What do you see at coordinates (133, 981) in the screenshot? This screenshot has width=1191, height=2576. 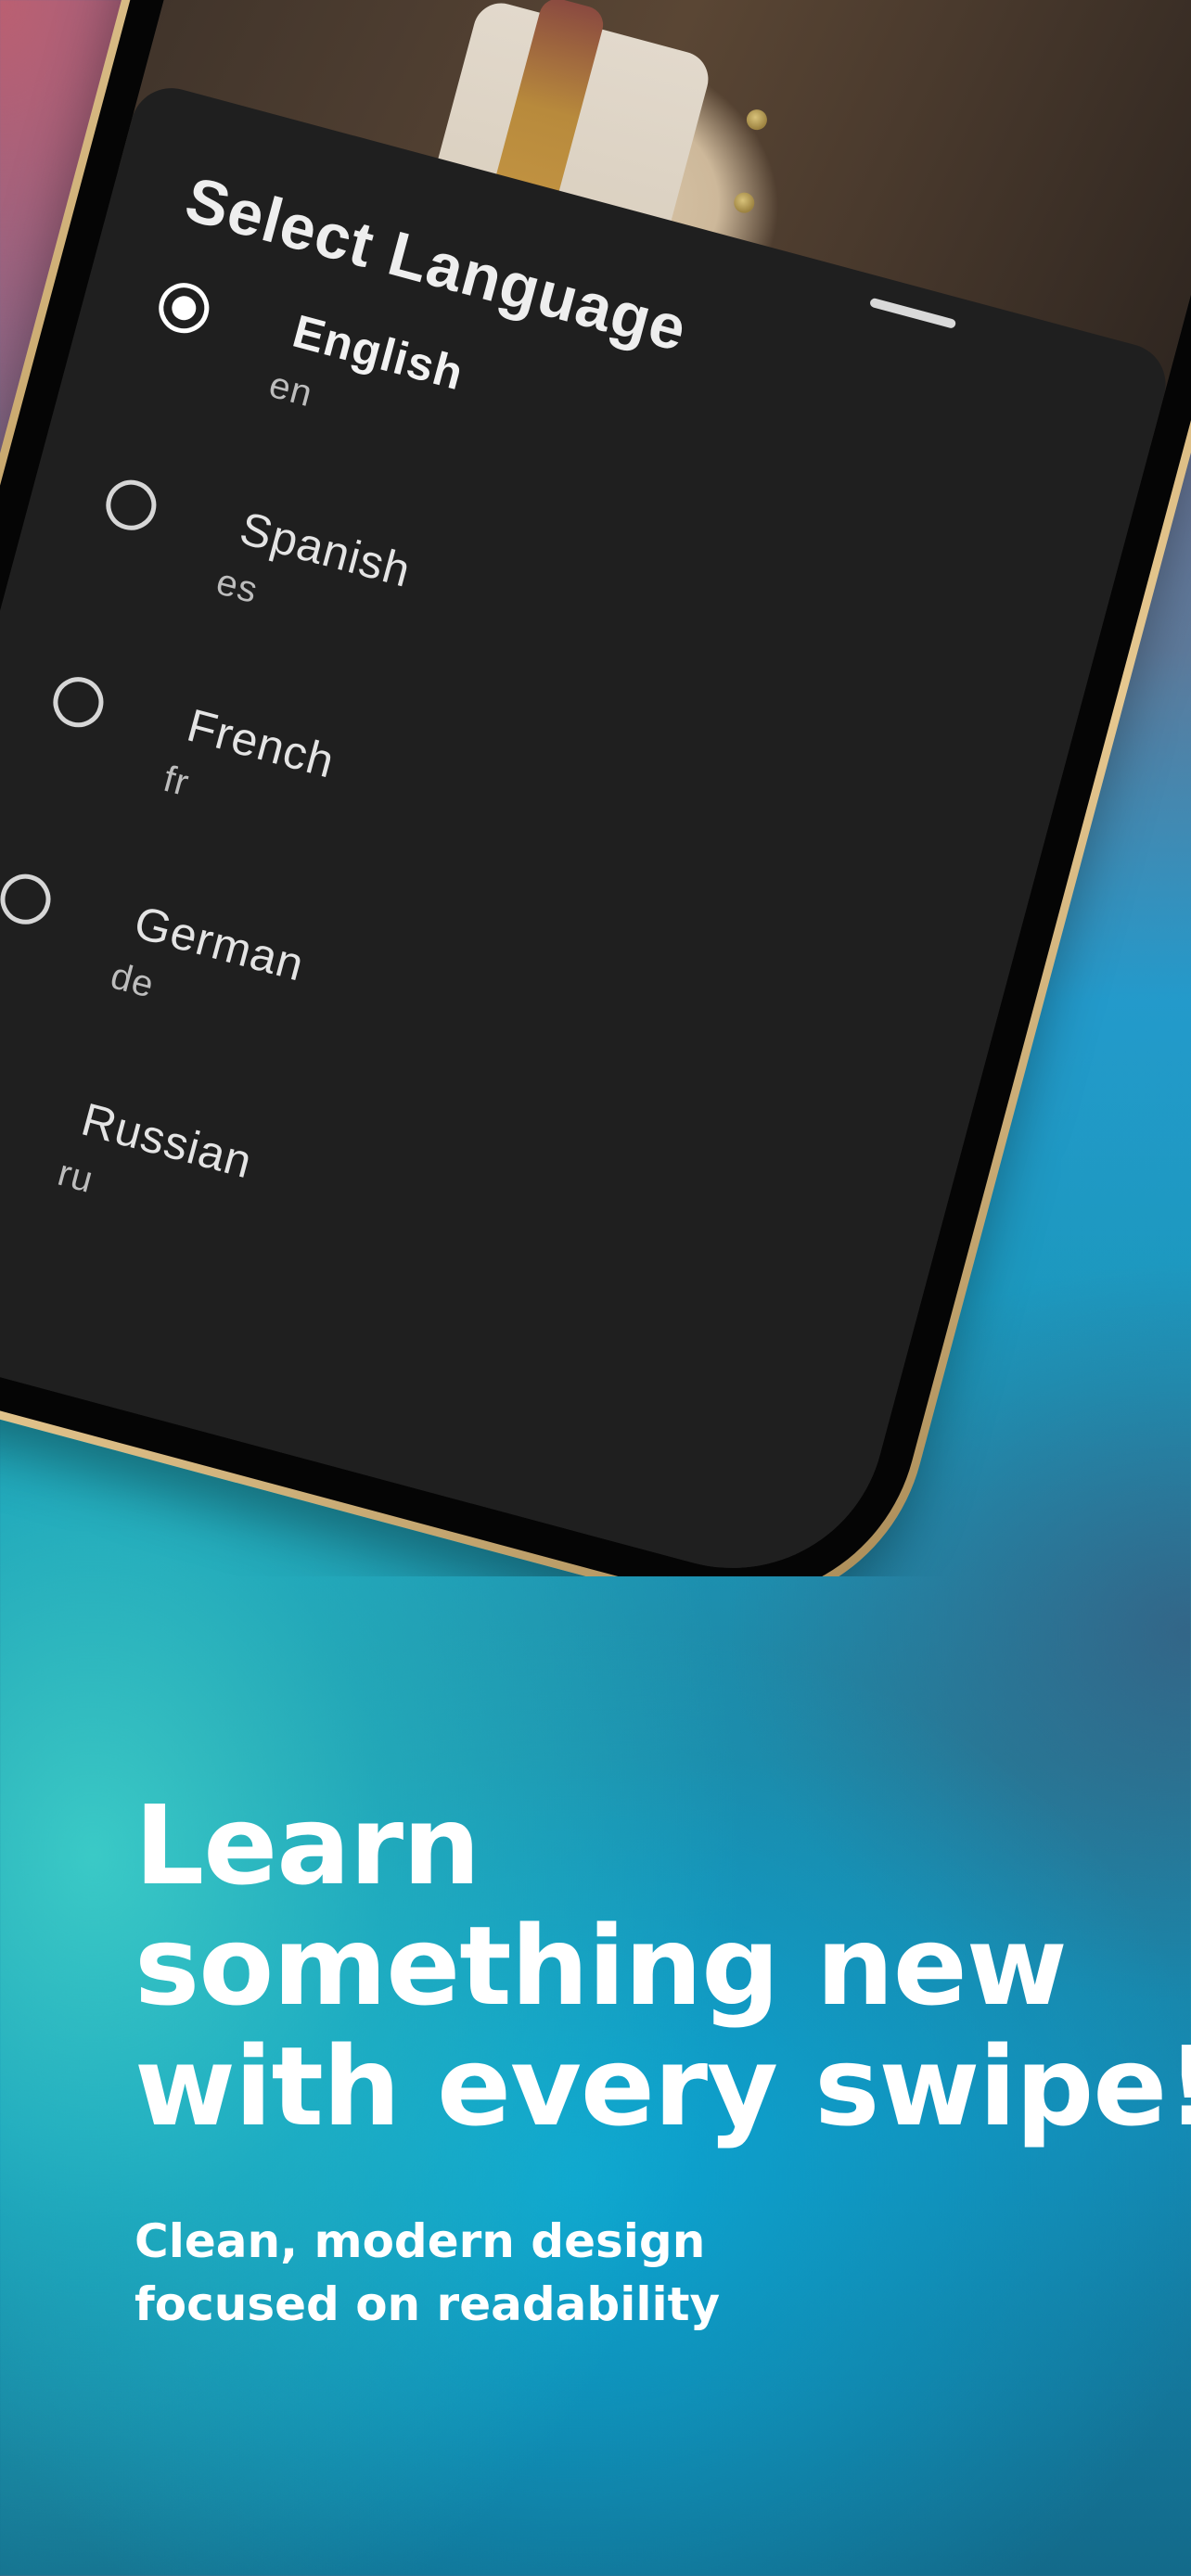 I see `language-code: de` at bounding box center [133, 981].